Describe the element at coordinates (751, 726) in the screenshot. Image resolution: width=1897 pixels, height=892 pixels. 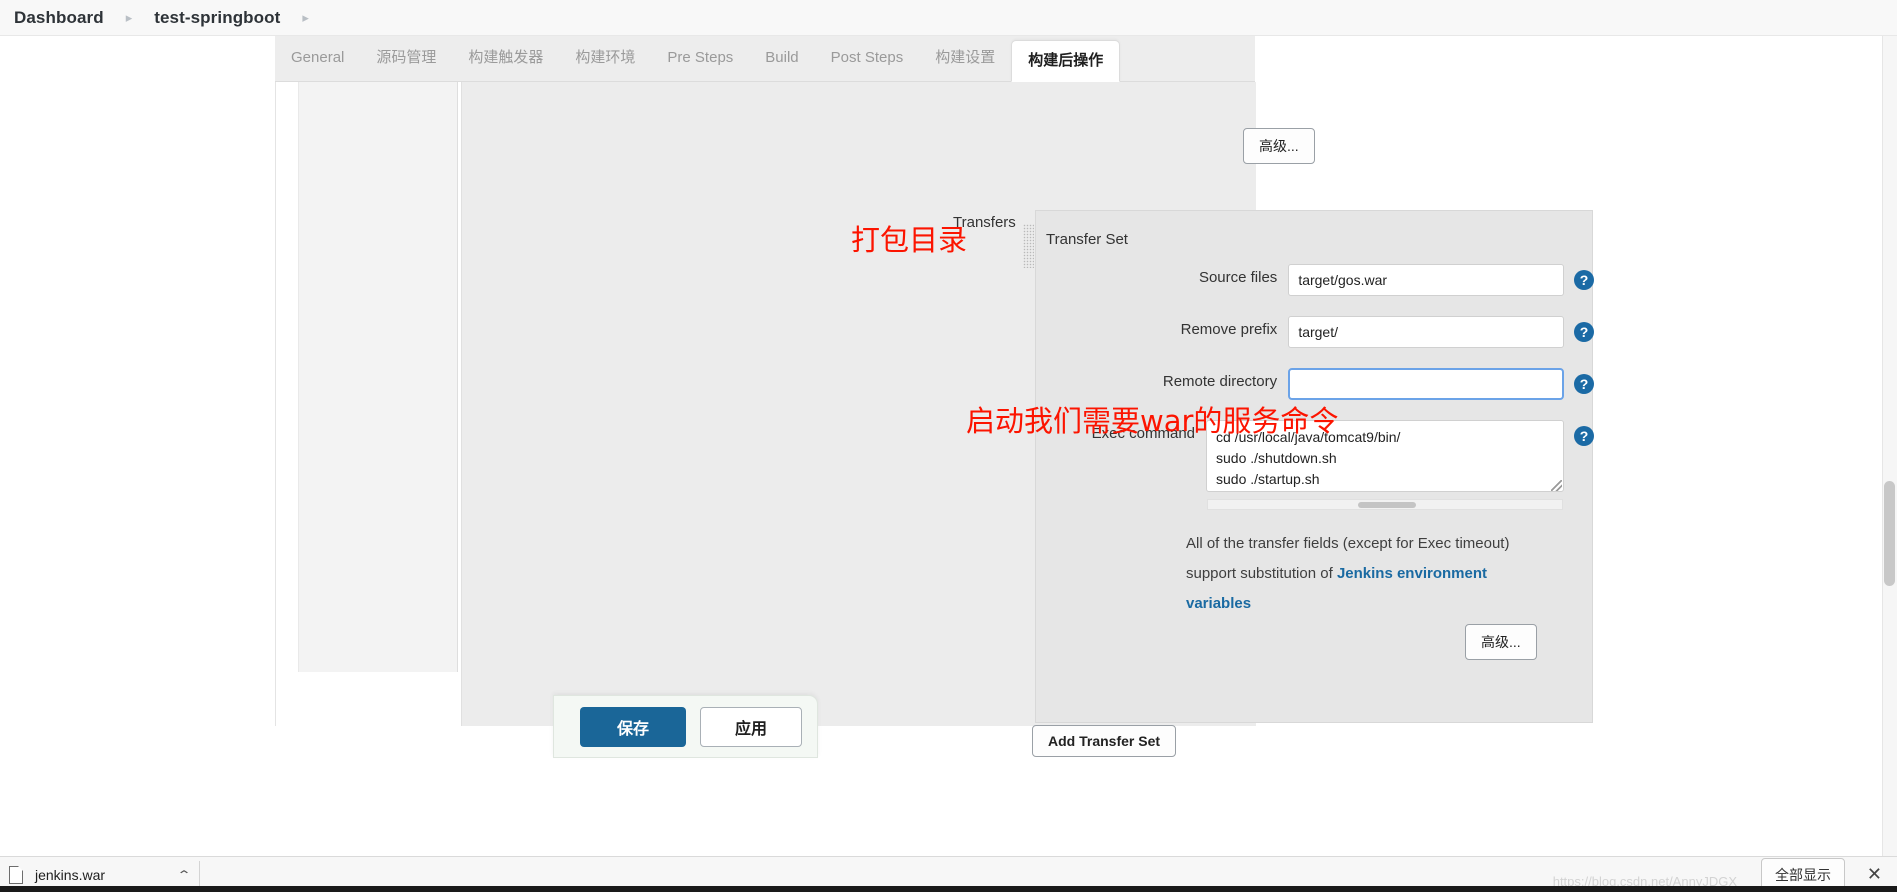
I see `apply-button: 应用` at that location.